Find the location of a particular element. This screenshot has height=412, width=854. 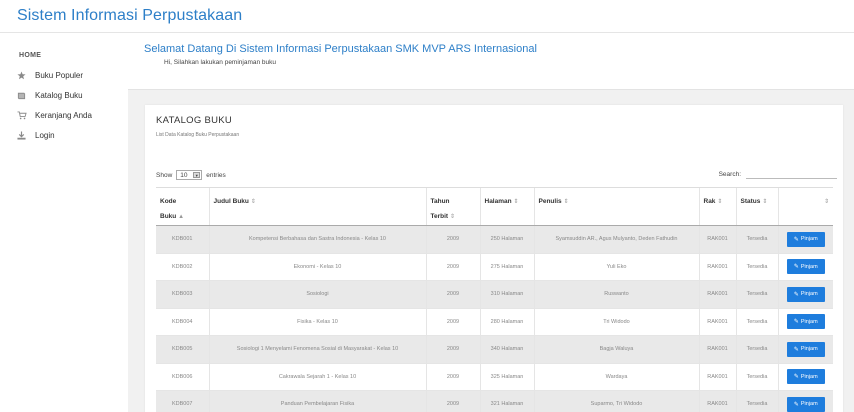

sidebar-item-keranjang-anda: Keranjang Anda is located at coordinates (54, 115).